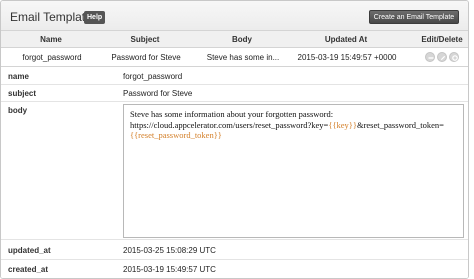  What do you see at coordinates (153, 76) in the screenshot?
I see `detail-value-name: forgot_password` at bounding box center [153, 76].